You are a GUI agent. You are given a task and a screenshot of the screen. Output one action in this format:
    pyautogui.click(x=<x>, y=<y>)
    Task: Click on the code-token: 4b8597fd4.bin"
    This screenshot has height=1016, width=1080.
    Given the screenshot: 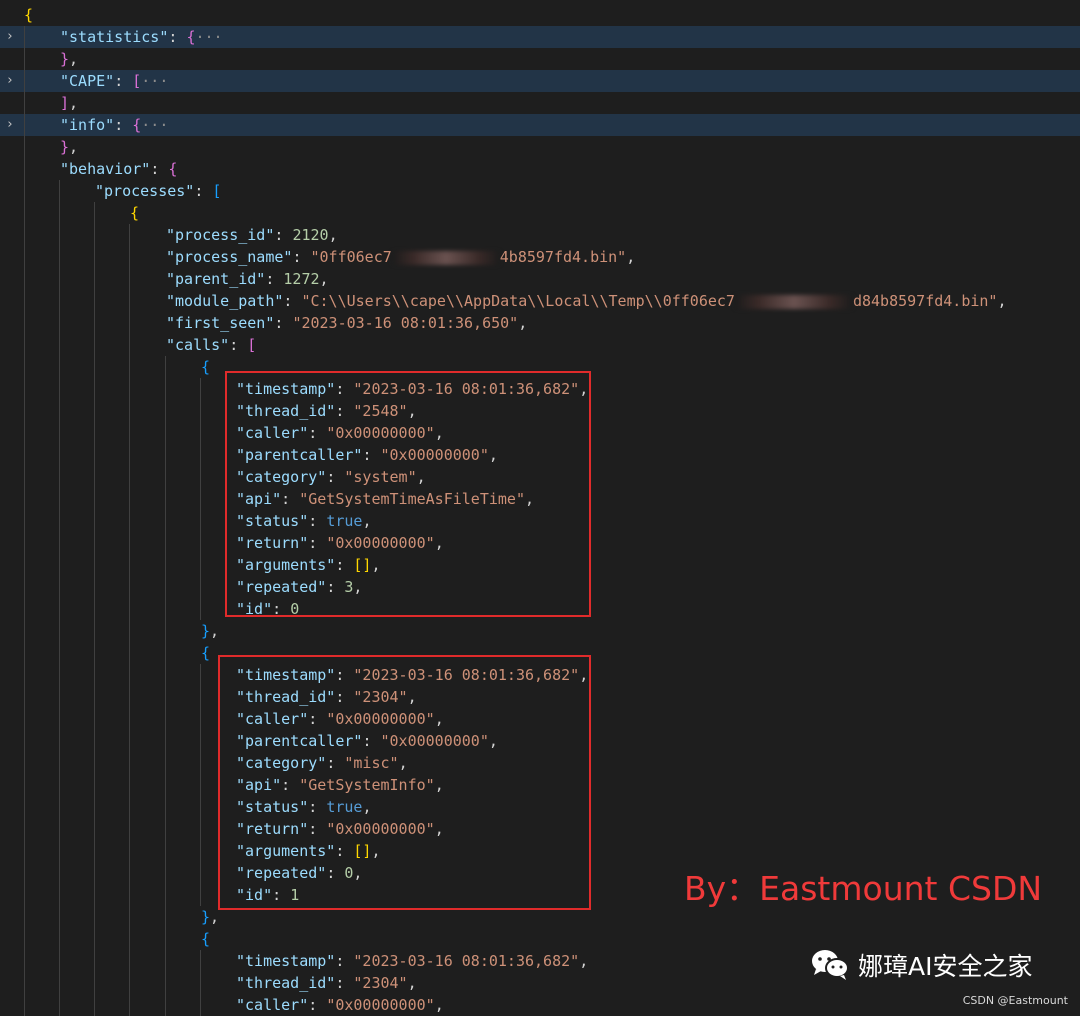 What is the action you would take?
    pyautogui.click(x=563, y=257)
    